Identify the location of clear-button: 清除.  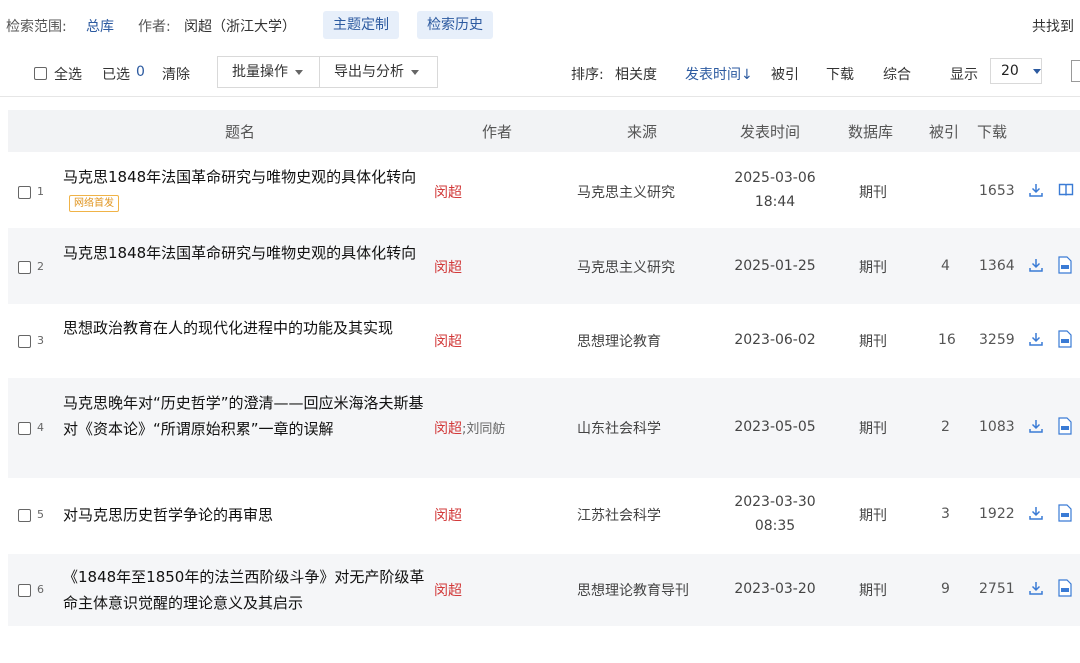
(176, 74).